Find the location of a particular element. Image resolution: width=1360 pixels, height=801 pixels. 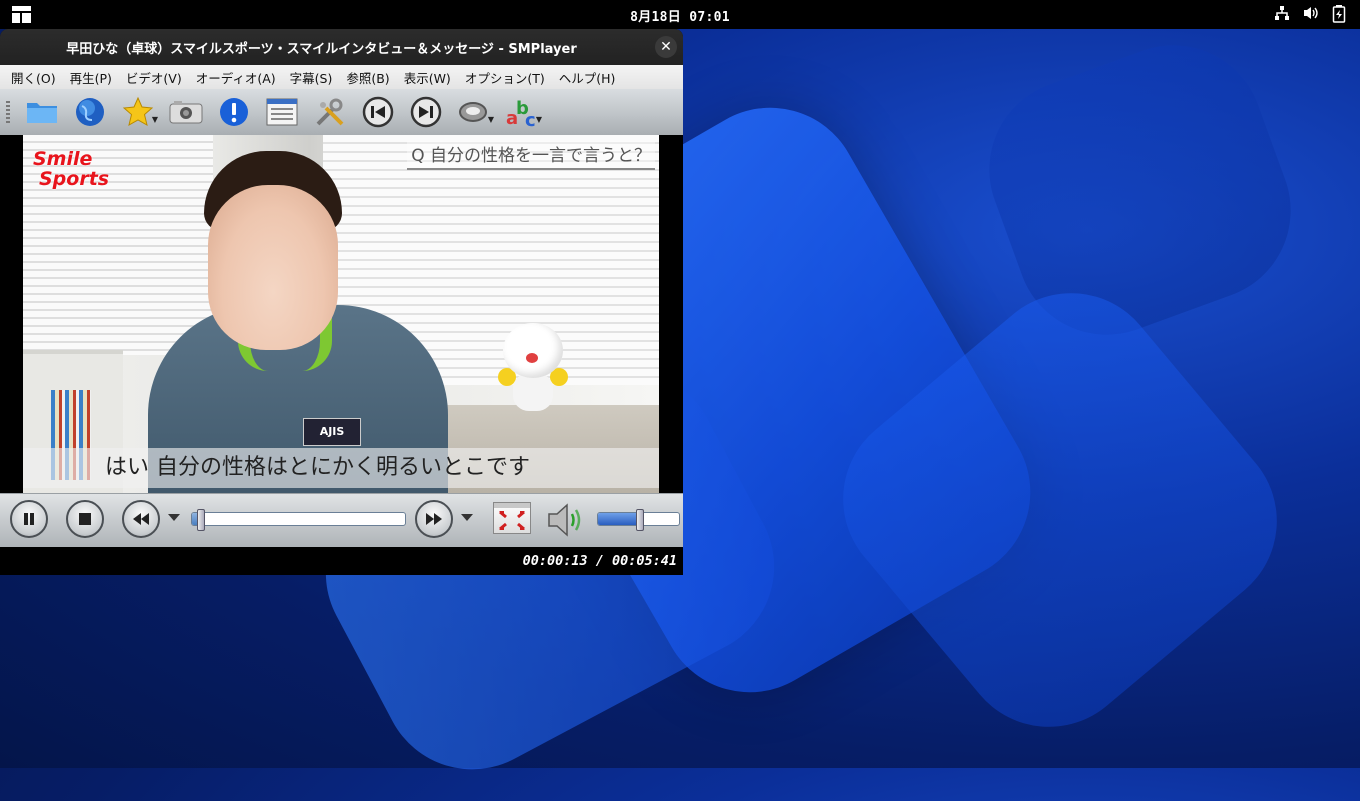

preferences-button is located at coordinates (330, 112).